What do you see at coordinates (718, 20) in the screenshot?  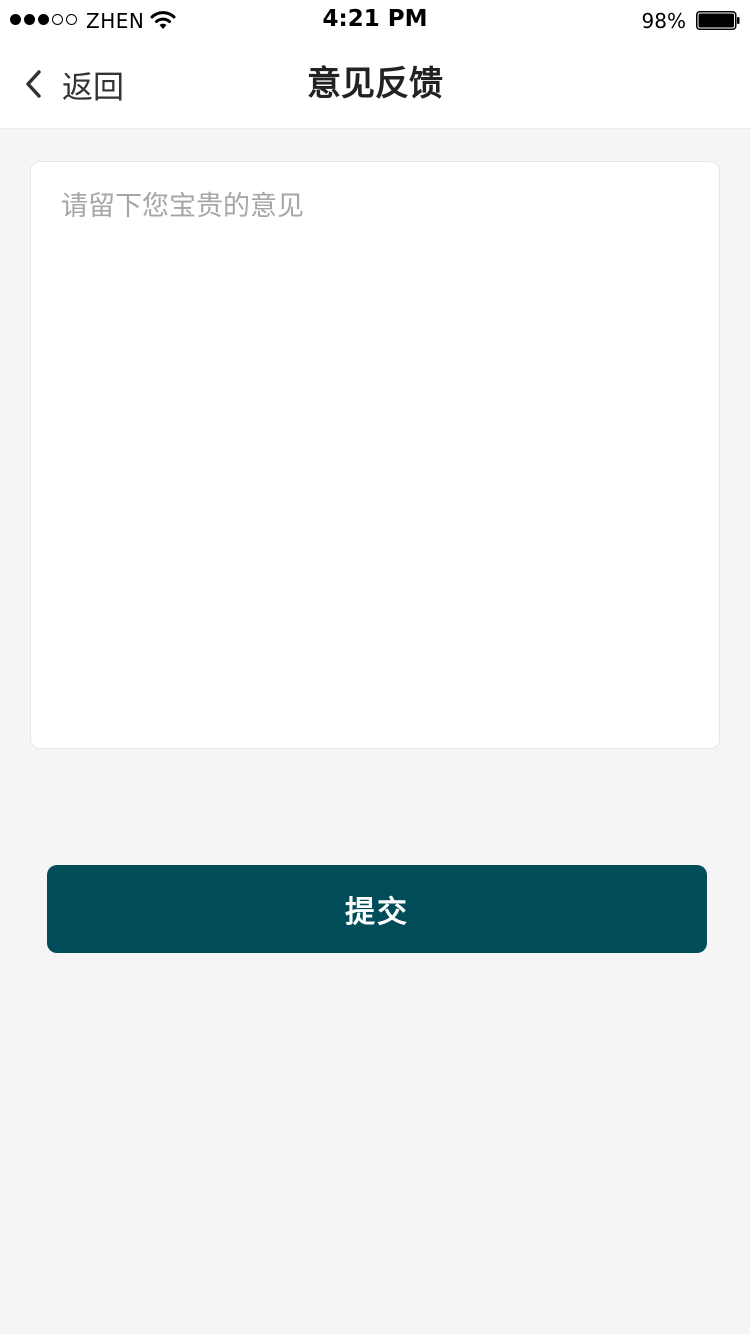 I see `battery-icon` at bounding box center [718, 20].